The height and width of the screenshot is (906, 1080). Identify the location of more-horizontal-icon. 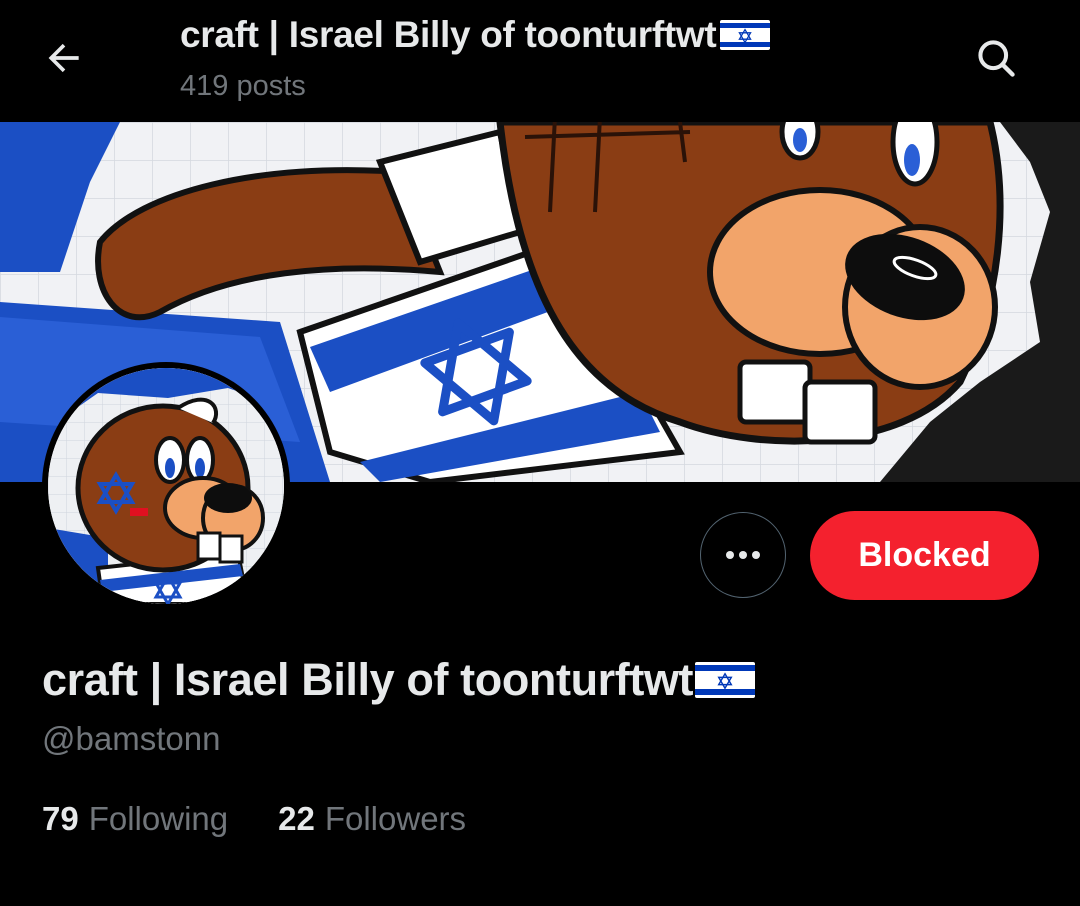
(743, 555).